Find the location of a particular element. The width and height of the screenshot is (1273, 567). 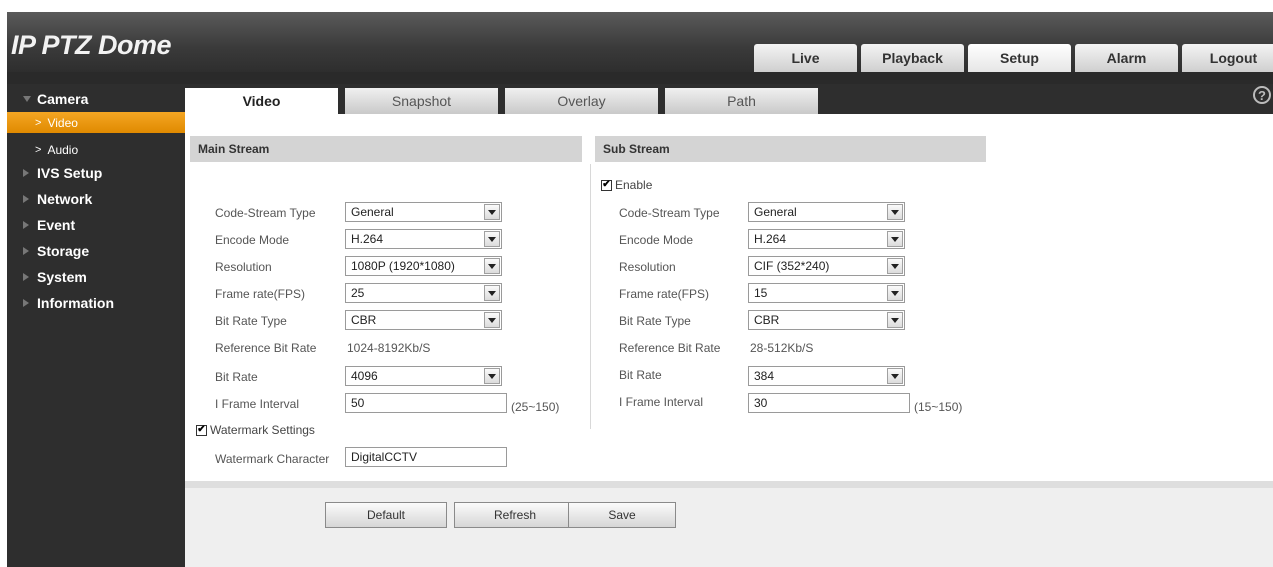

main-bit-rate-type-select: CBR is located at coordinates (423, 320).